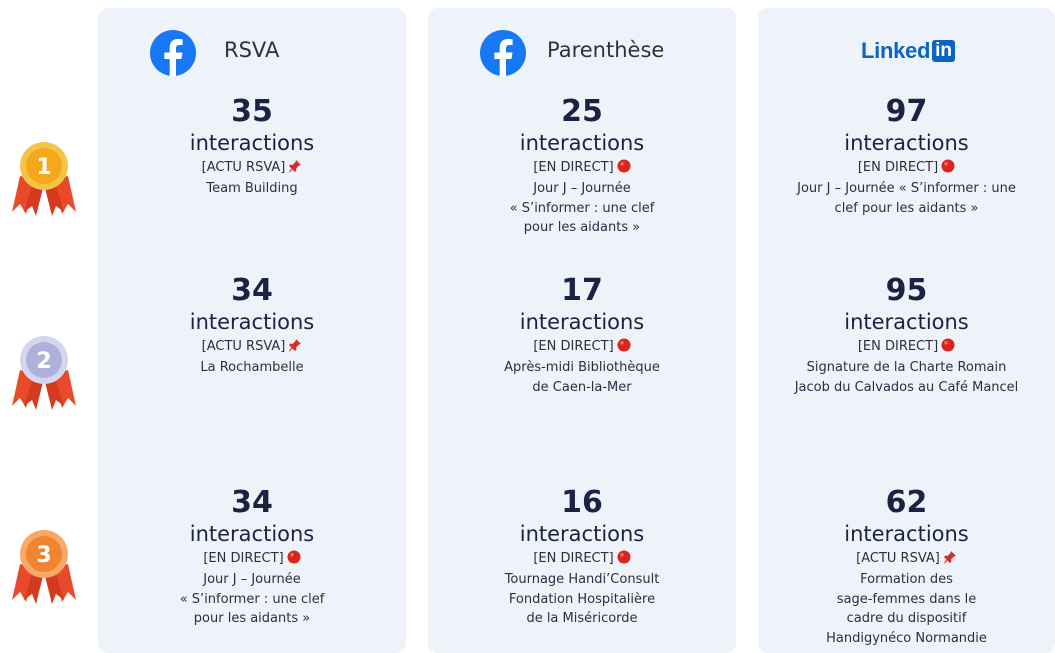  What do you see at coordinates (252, 367) in the screenshot?
I see `post-description: La Rochambelle` at bounding box center [252, 367].